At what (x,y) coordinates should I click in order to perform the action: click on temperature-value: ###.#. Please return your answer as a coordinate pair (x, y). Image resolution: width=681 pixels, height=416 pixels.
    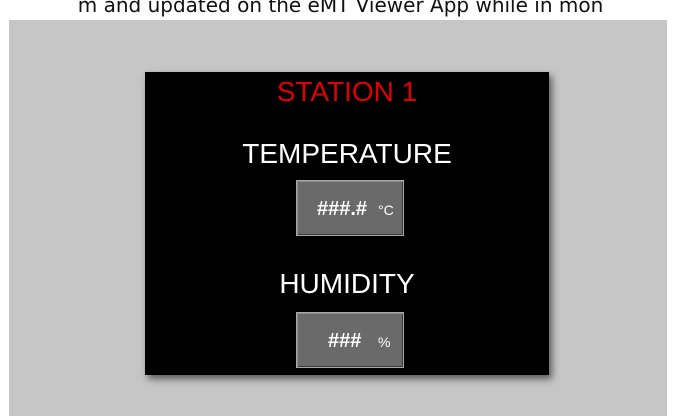
    Looking at the image, I should click on (342, 209).